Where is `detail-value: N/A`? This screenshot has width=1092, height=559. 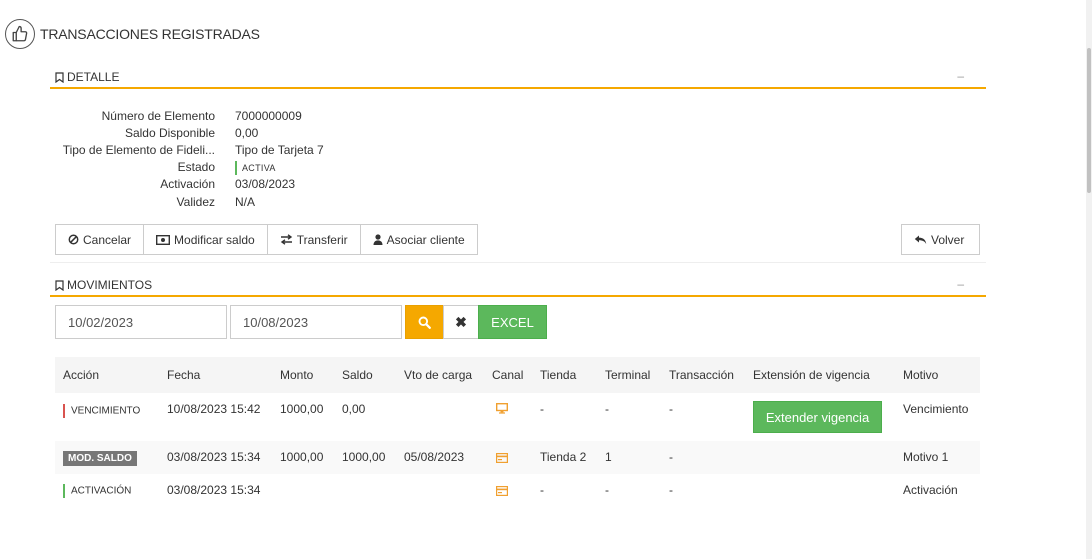 detail-value: N/A is located at coordinates (245, 202).